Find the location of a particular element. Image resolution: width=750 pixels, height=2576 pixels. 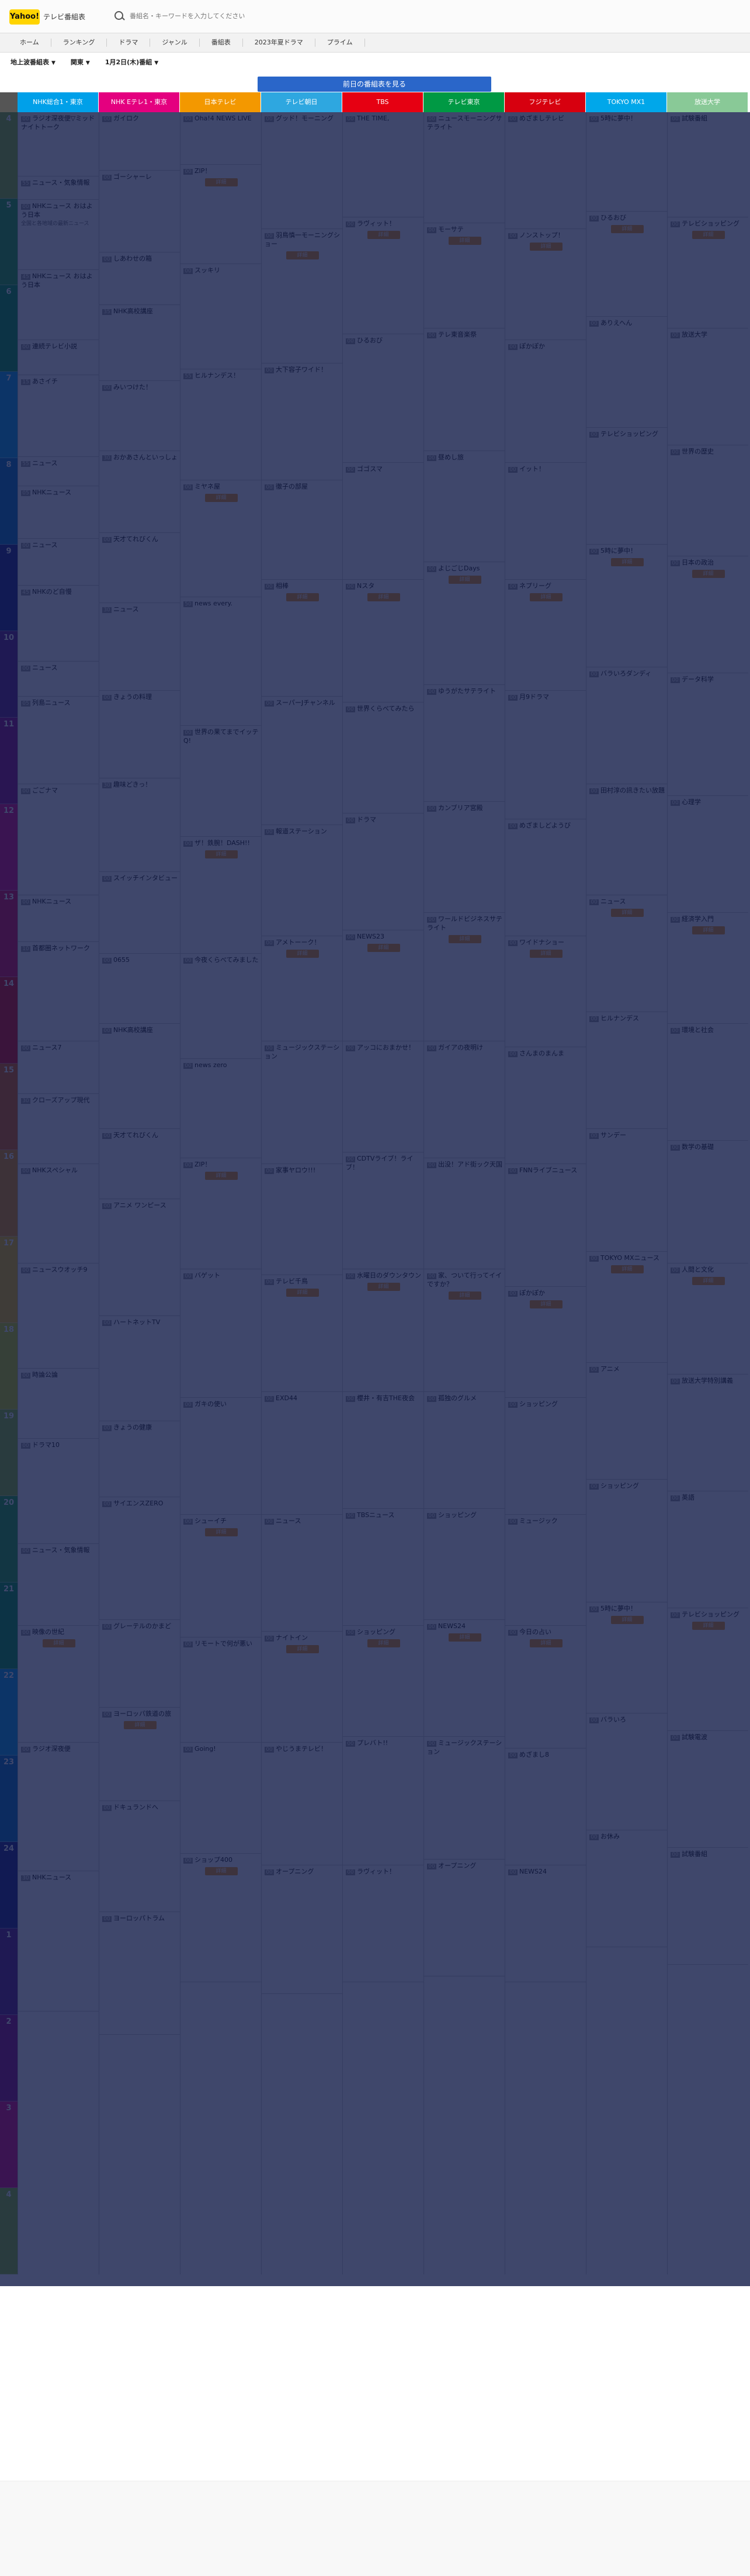

program-title: ショップ400 is located at coordinates (213, 1860).